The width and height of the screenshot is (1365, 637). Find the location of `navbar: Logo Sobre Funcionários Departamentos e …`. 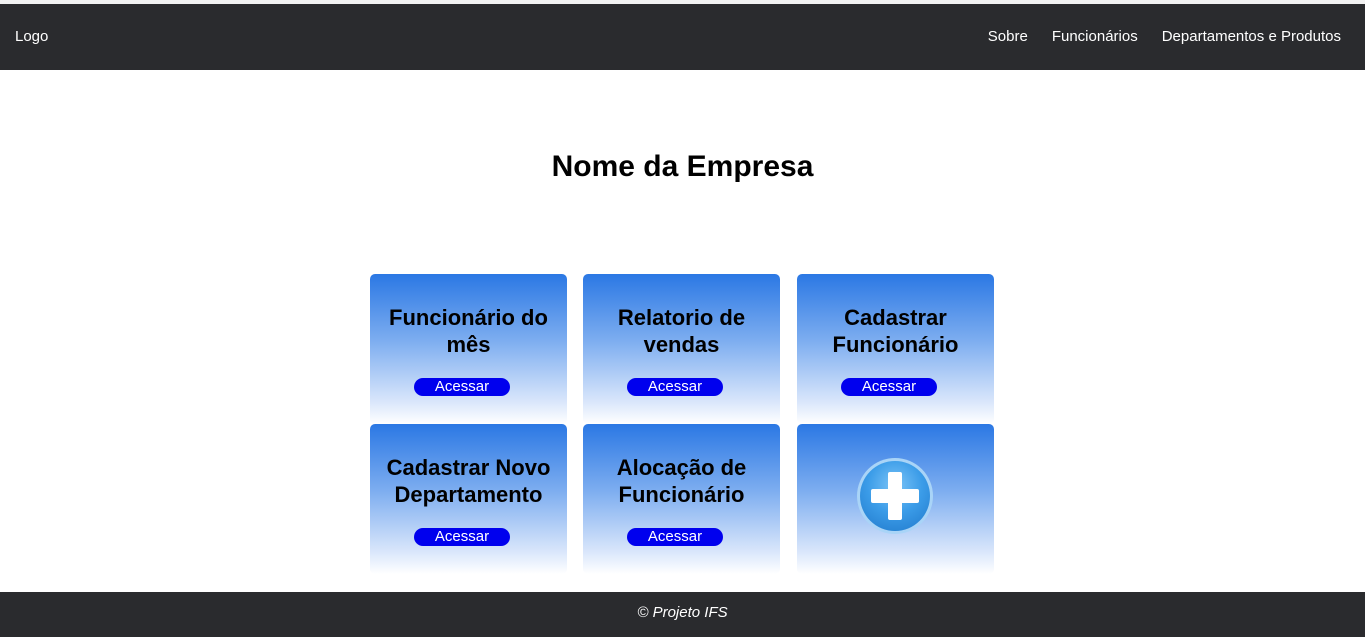

navbar: Logo Sobre Funcionários Departamentos e … is located at coordinates (682, 37).